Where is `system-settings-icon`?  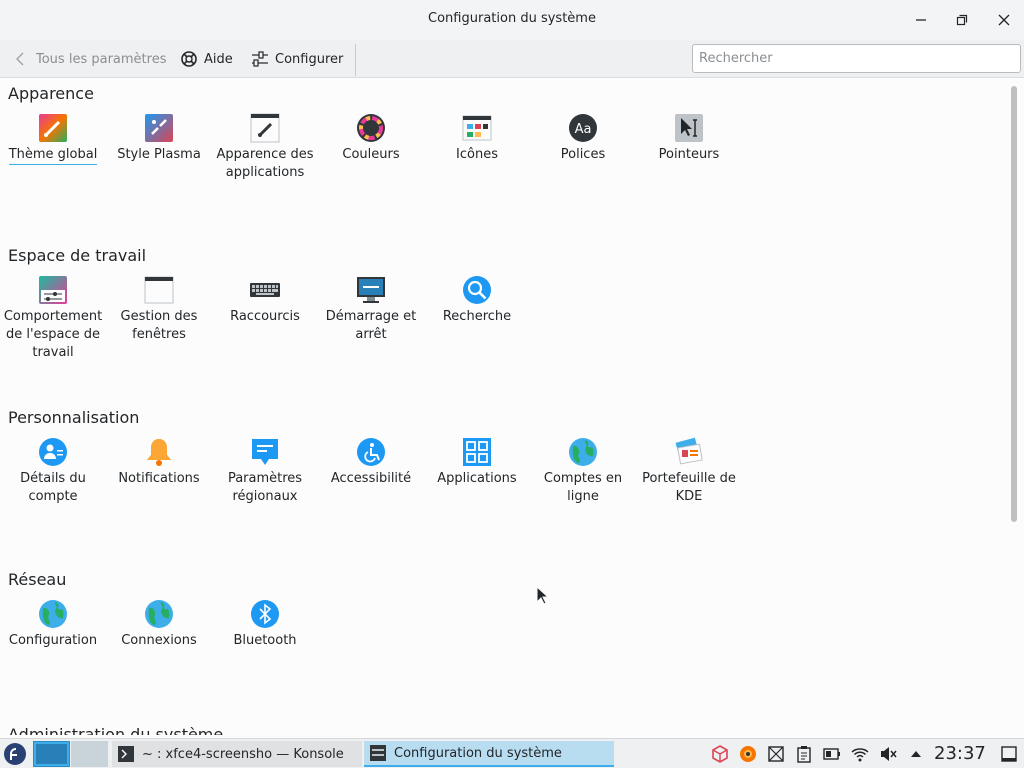
system-settings-icon is located at coordinates (378, 753).